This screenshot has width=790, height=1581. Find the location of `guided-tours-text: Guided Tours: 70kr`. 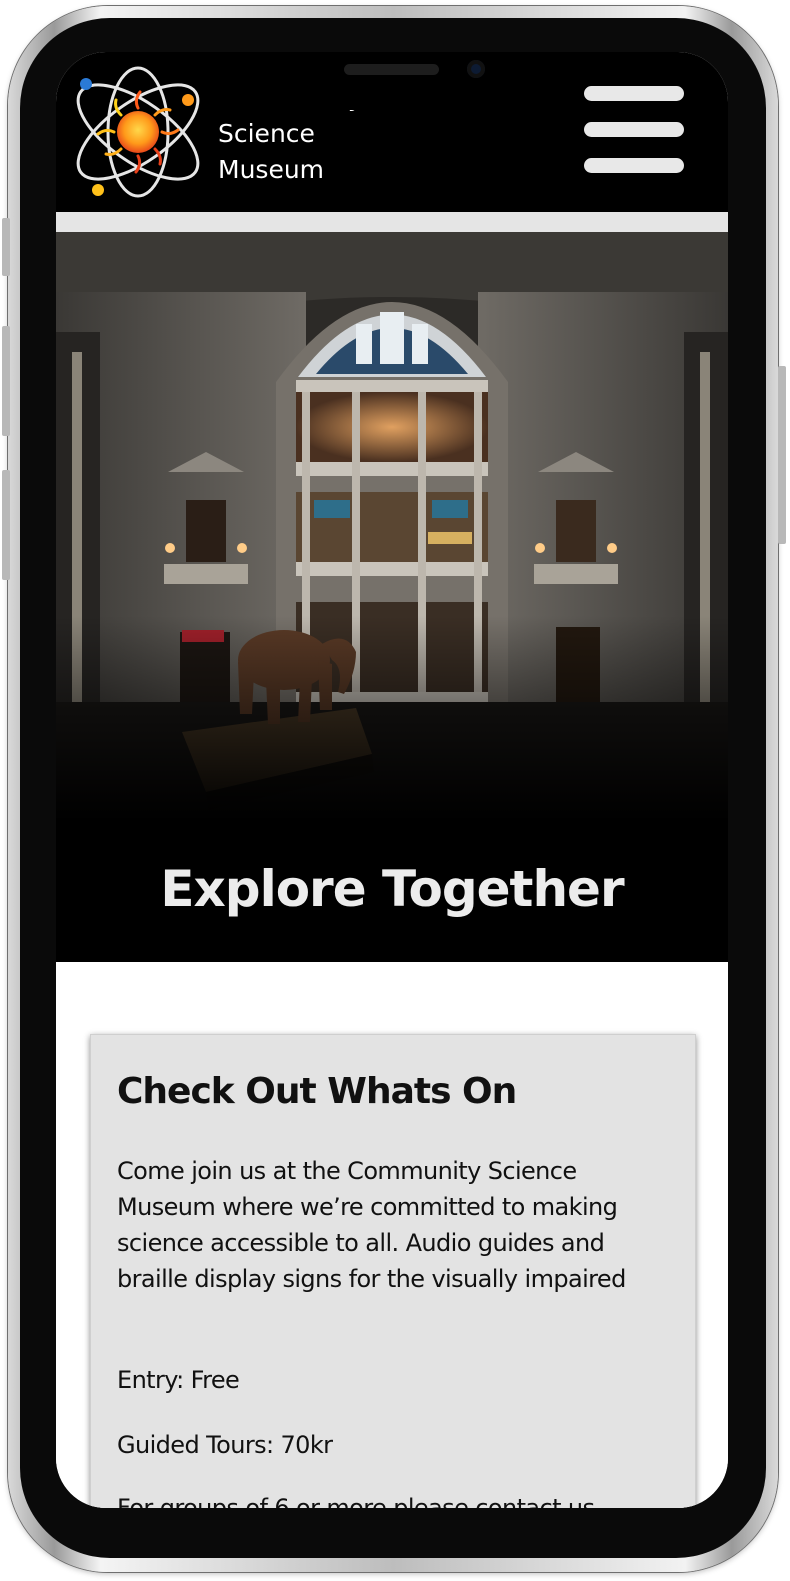

guided-tours-text: Guided Tours: 70kr is located at coordinates (225, 1445).